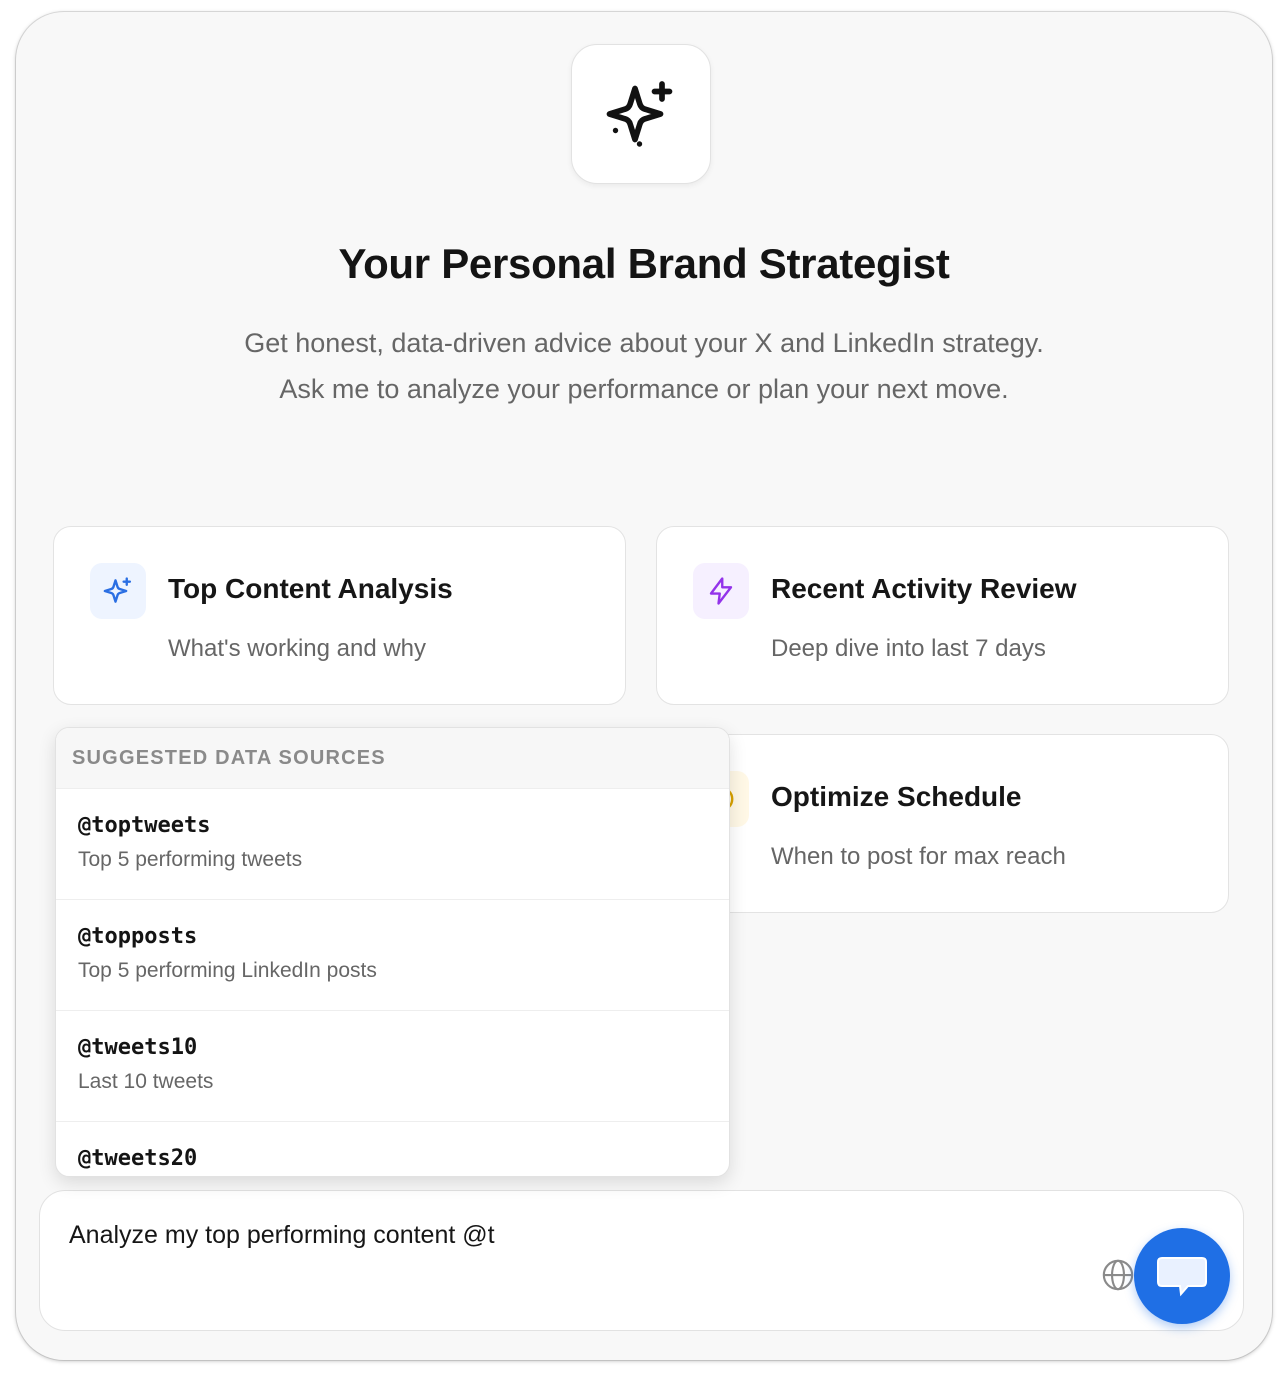  I want to click on suggestion-description: Top 5 performing tweets, so click(190, 859).